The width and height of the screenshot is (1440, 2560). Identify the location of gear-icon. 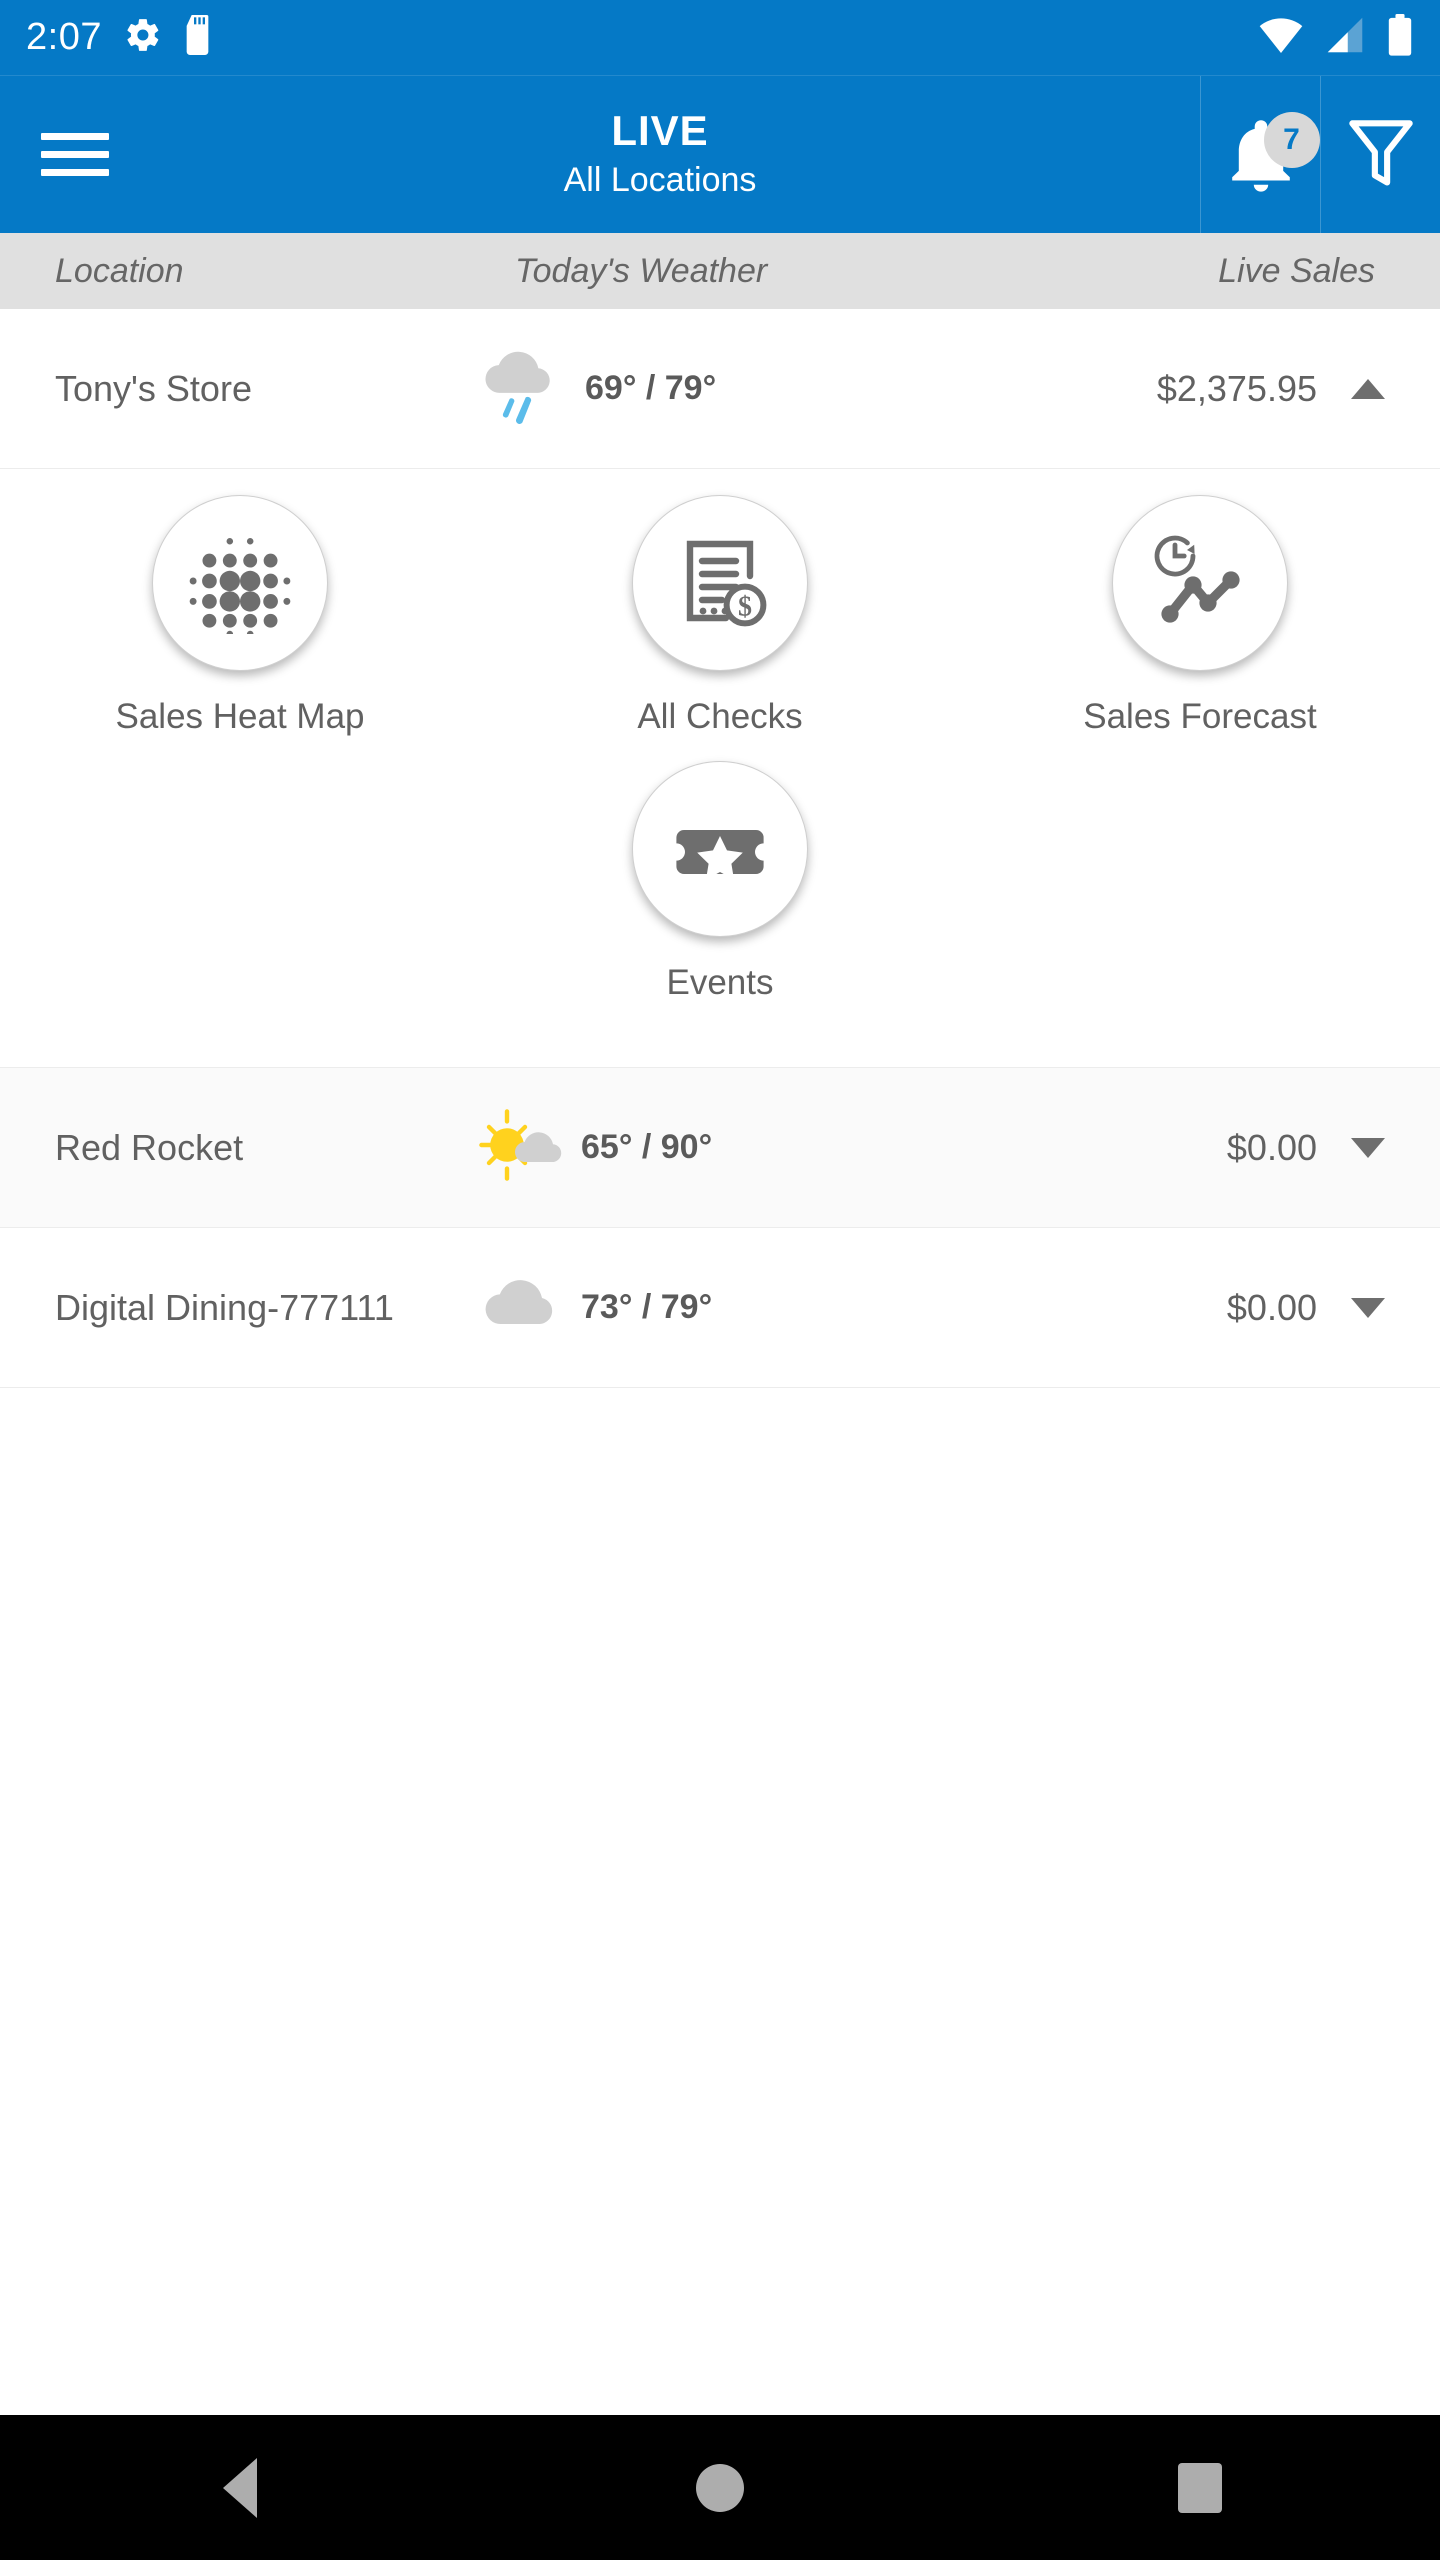
(143, 37).